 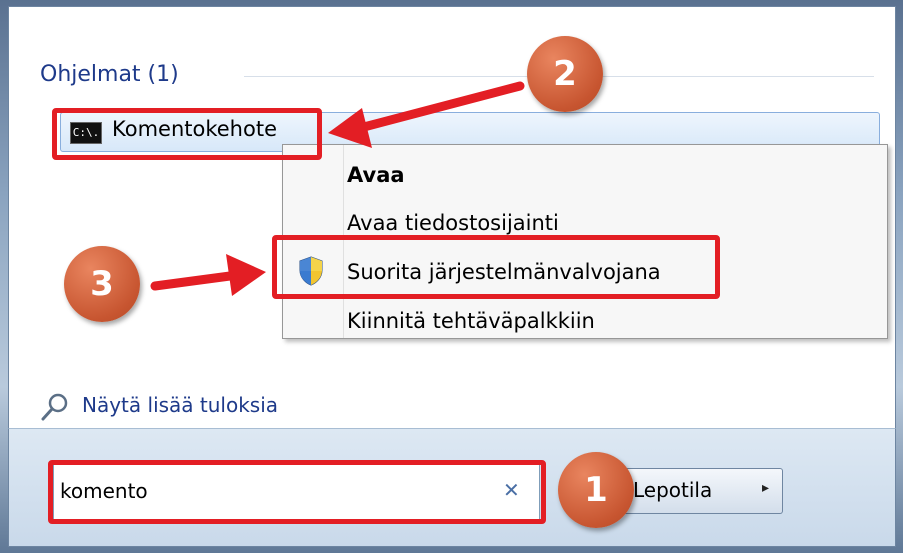 What do you see at coordinates (596, 490) in the screenshot?
I see `step-badge-1: 1` at bounding box center [596, 490].